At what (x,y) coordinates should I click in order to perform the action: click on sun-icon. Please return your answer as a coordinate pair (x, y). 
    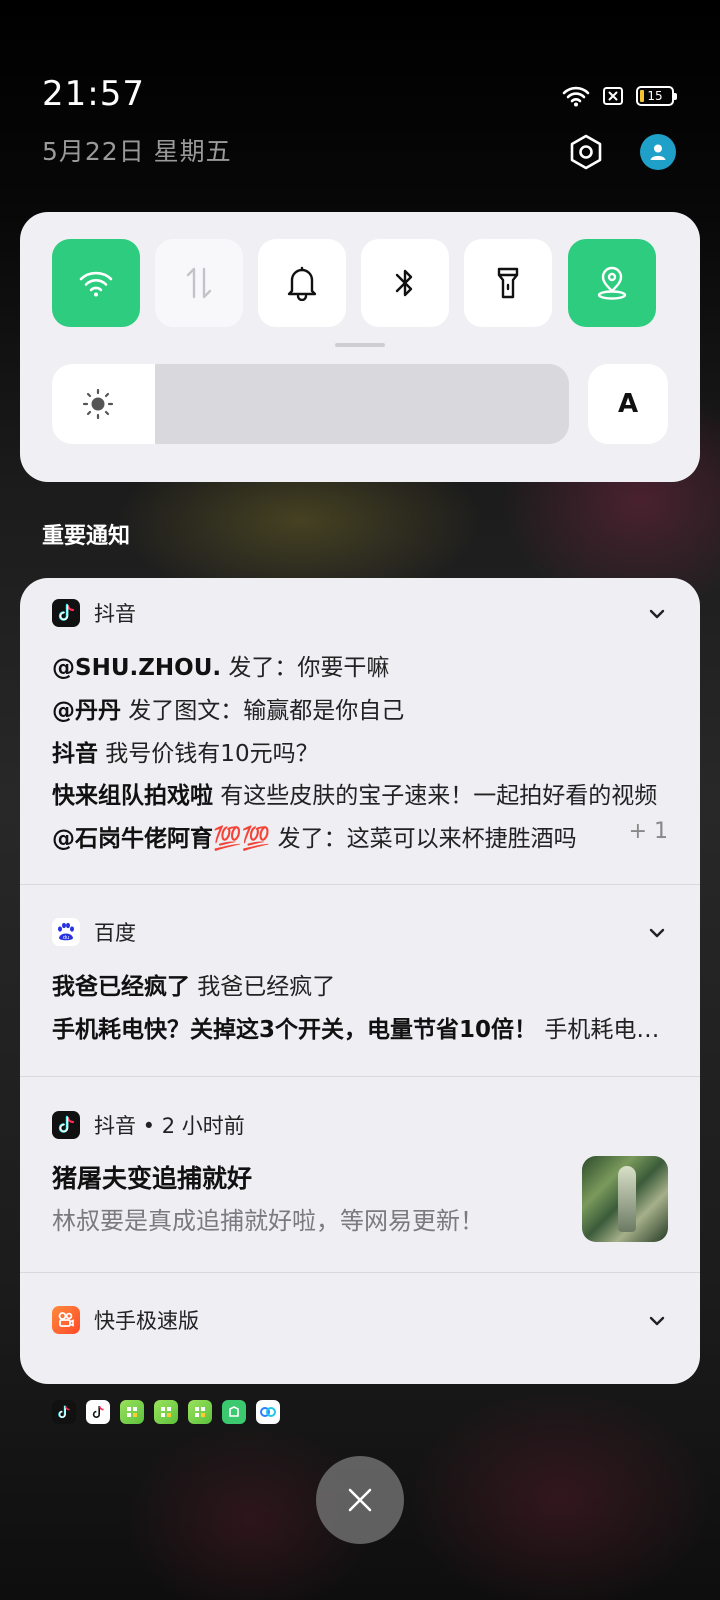
    Looking at the image, I should click on (98, 404).